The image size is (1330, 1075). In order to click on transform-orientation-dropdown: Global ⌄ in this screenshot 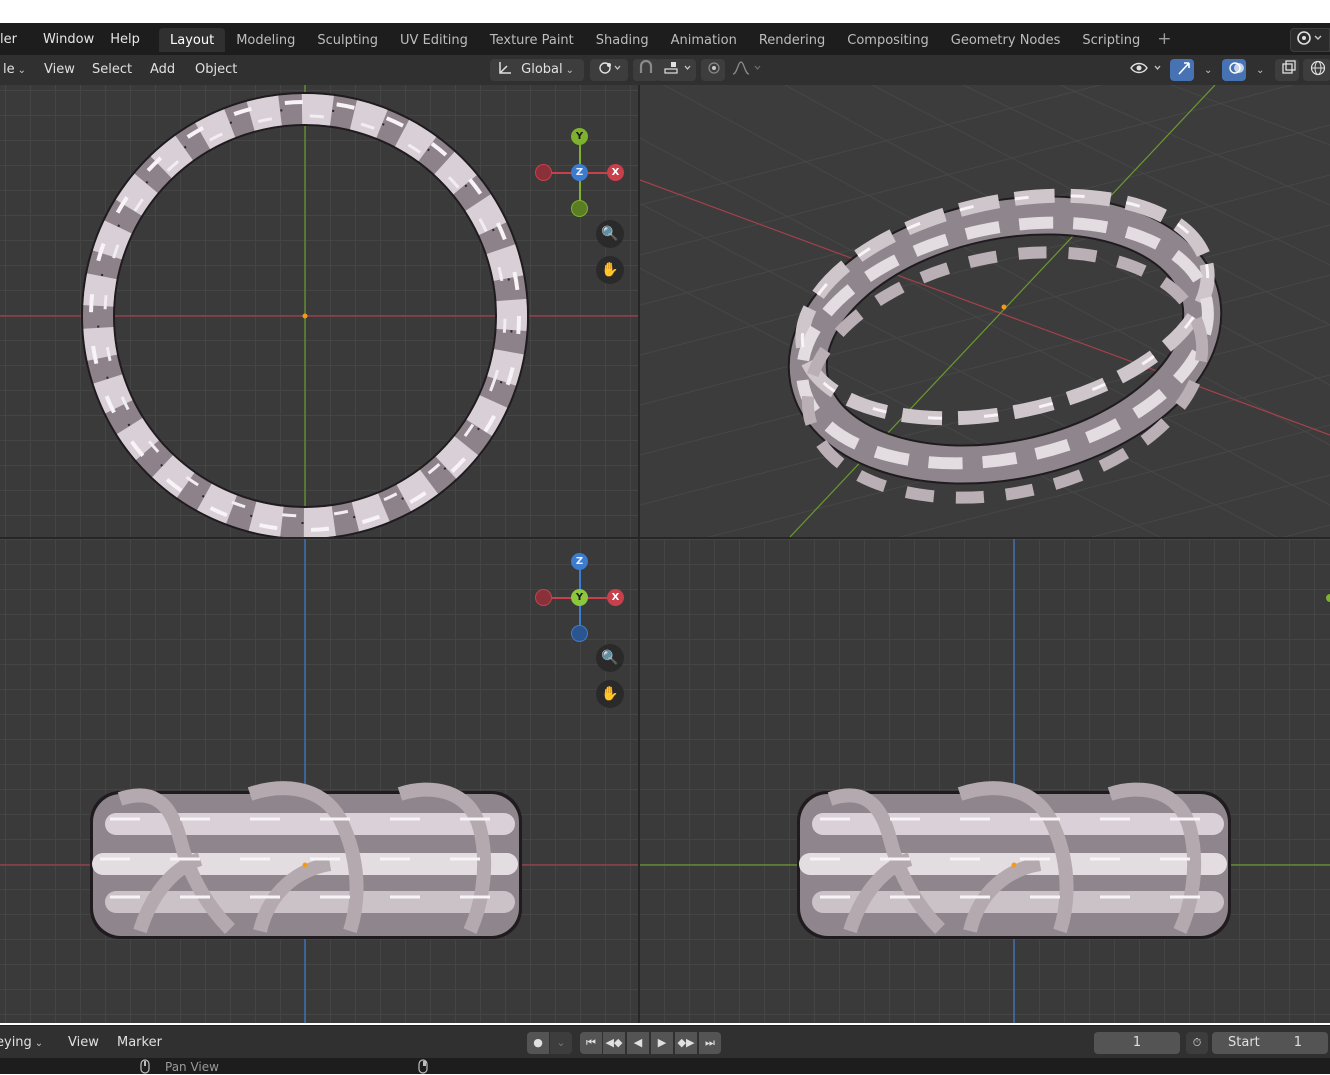, I will do `click(537, 70)`.